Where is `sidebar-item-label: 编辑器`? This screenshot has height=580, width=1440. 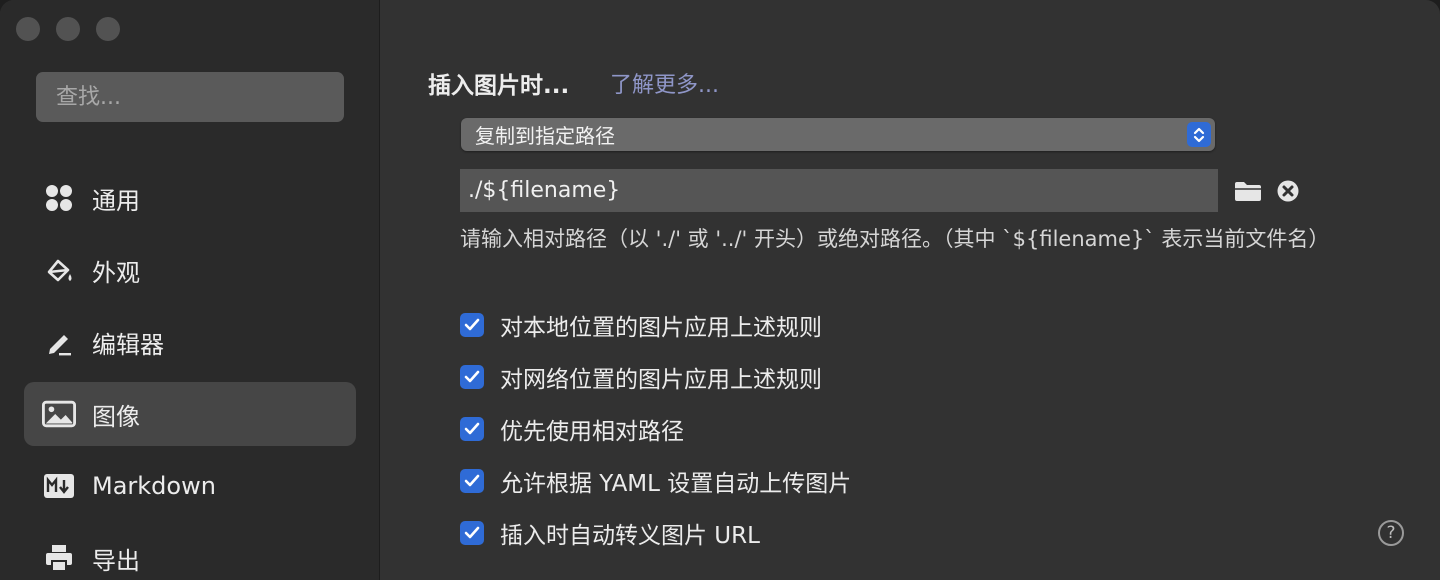 sidebar-item-label: 编辑器 is located at coordinates (128, 344).